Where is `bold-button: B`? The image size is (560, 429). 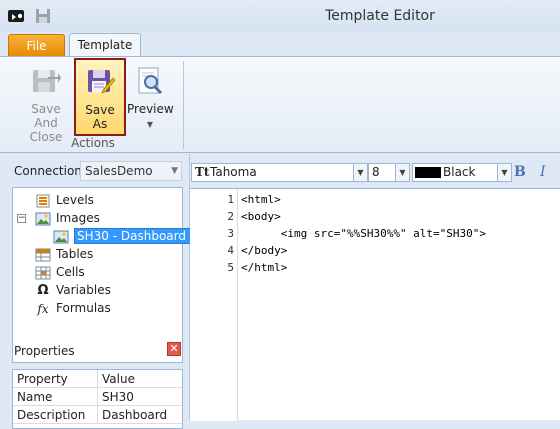
bold-button: B is located at coordinates (520, 172).